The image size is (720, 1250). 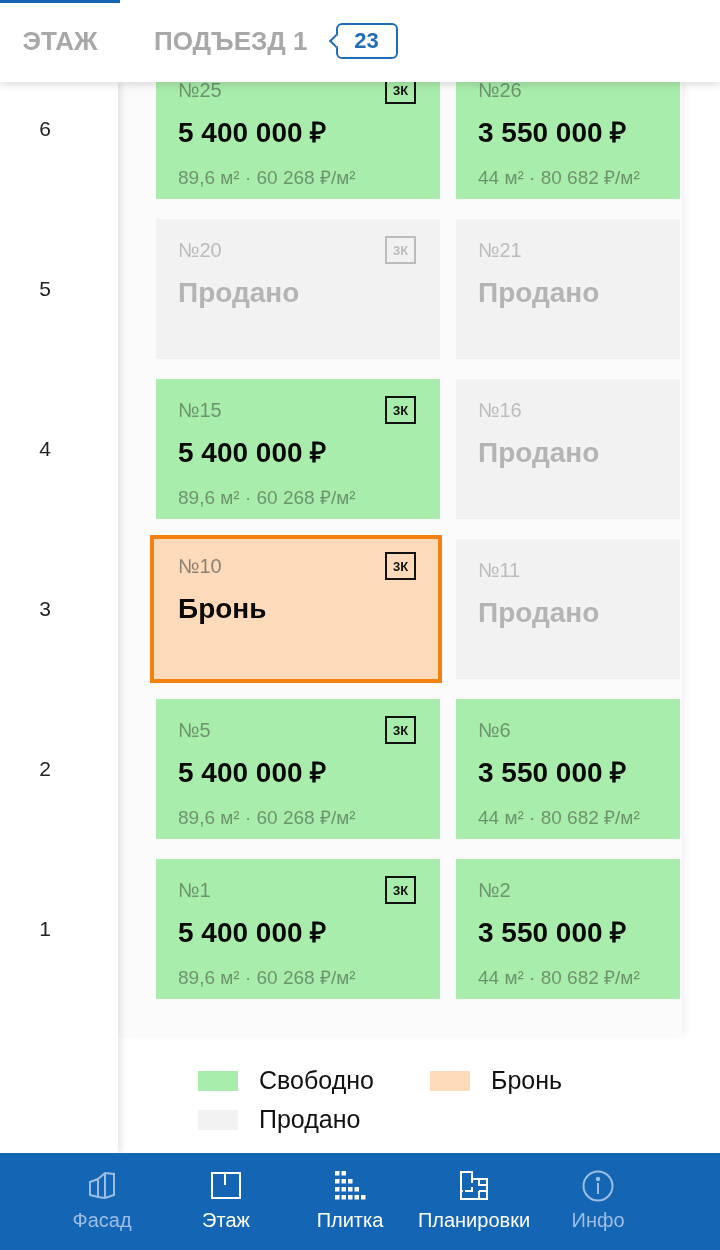 What do you see at coordinates (259, 41) in the screenshot?
I see `tab: ПОДЪЕЗД 1 23` at bounding box center [259, 41].